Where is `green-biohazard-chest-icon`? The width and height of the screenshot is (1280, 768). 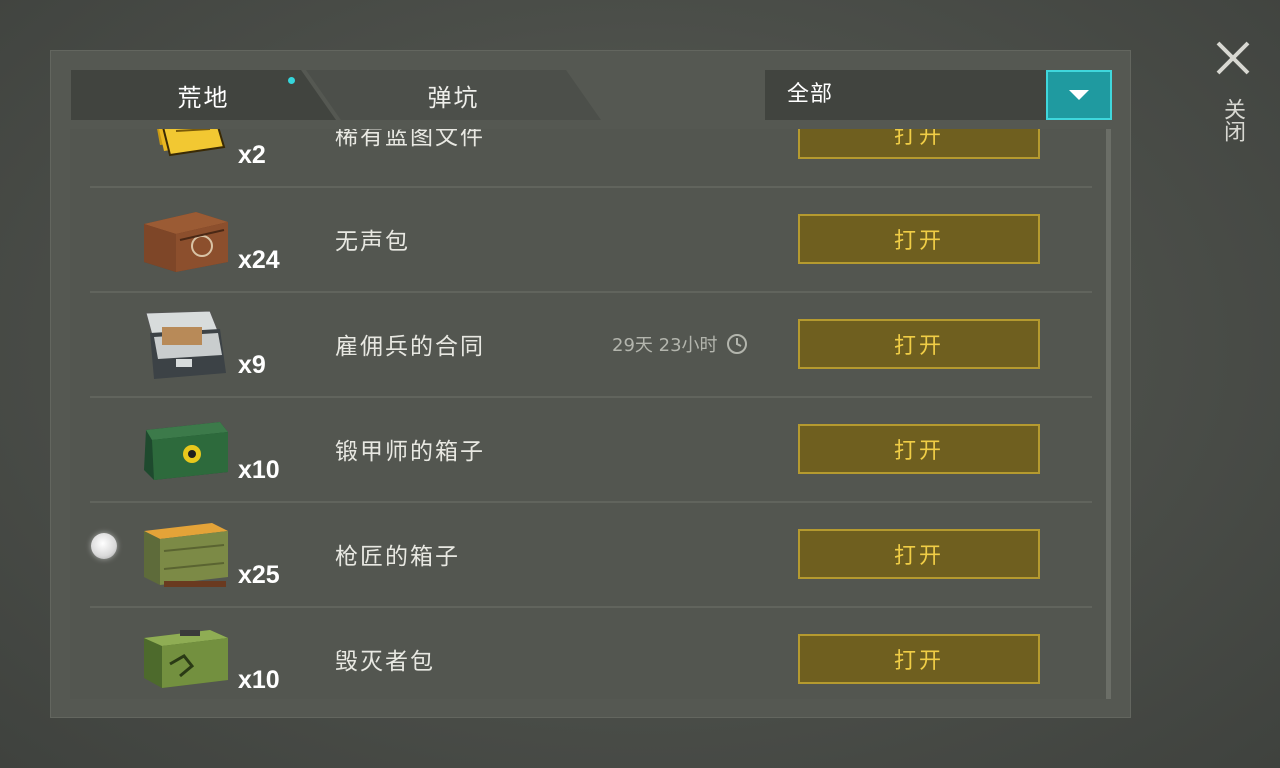 green-biohazard-chest-icon is located at coordinates (186, 451).